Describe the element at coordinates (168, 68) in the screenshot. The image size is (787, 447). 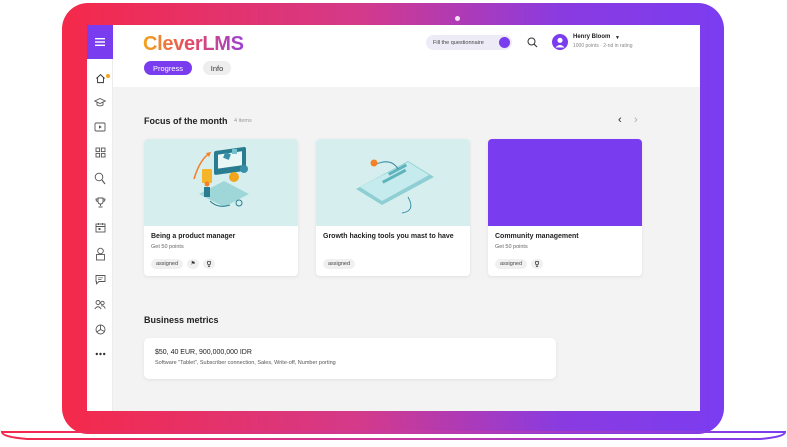
I see `tab-progress: Progress` at that location.